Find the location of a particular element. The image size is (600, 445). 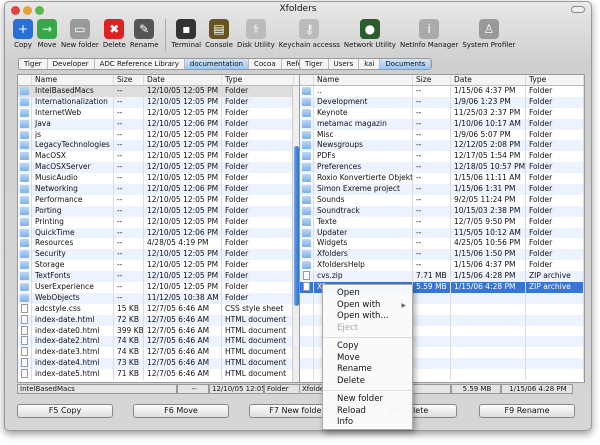

left-file-date: 12/7/05 6:46 AM is located at coordinates (183, 309).